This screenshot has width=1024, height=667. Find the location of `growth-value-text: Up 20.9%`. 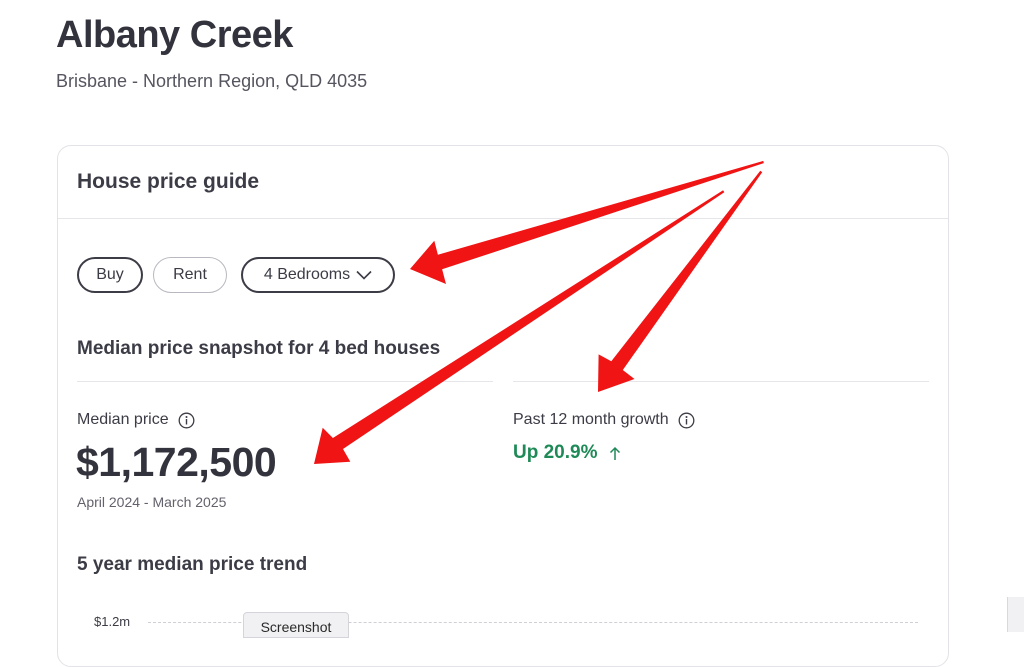

growth-value-text: Up 20.9% is located at coordinates (555, 452).